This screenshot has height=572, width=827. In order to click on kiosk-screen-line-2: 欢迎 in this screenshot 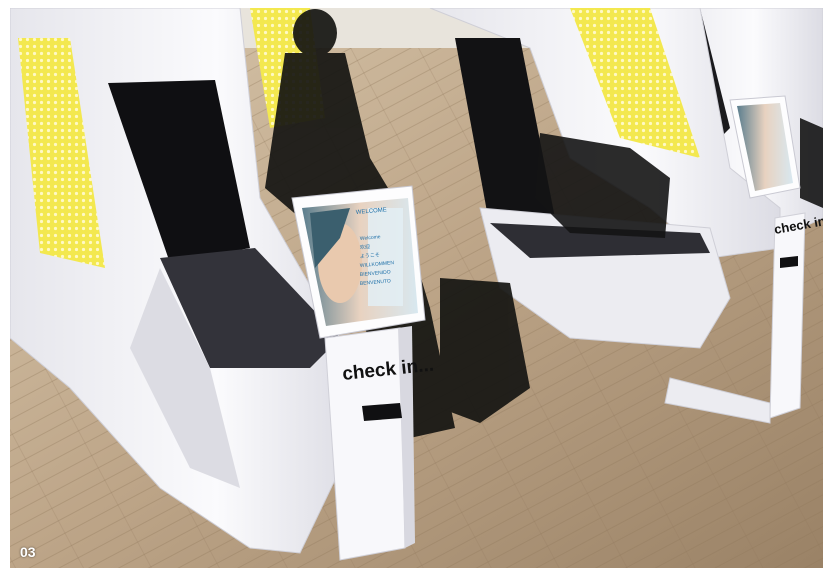, I will do `click(365, 247)`.